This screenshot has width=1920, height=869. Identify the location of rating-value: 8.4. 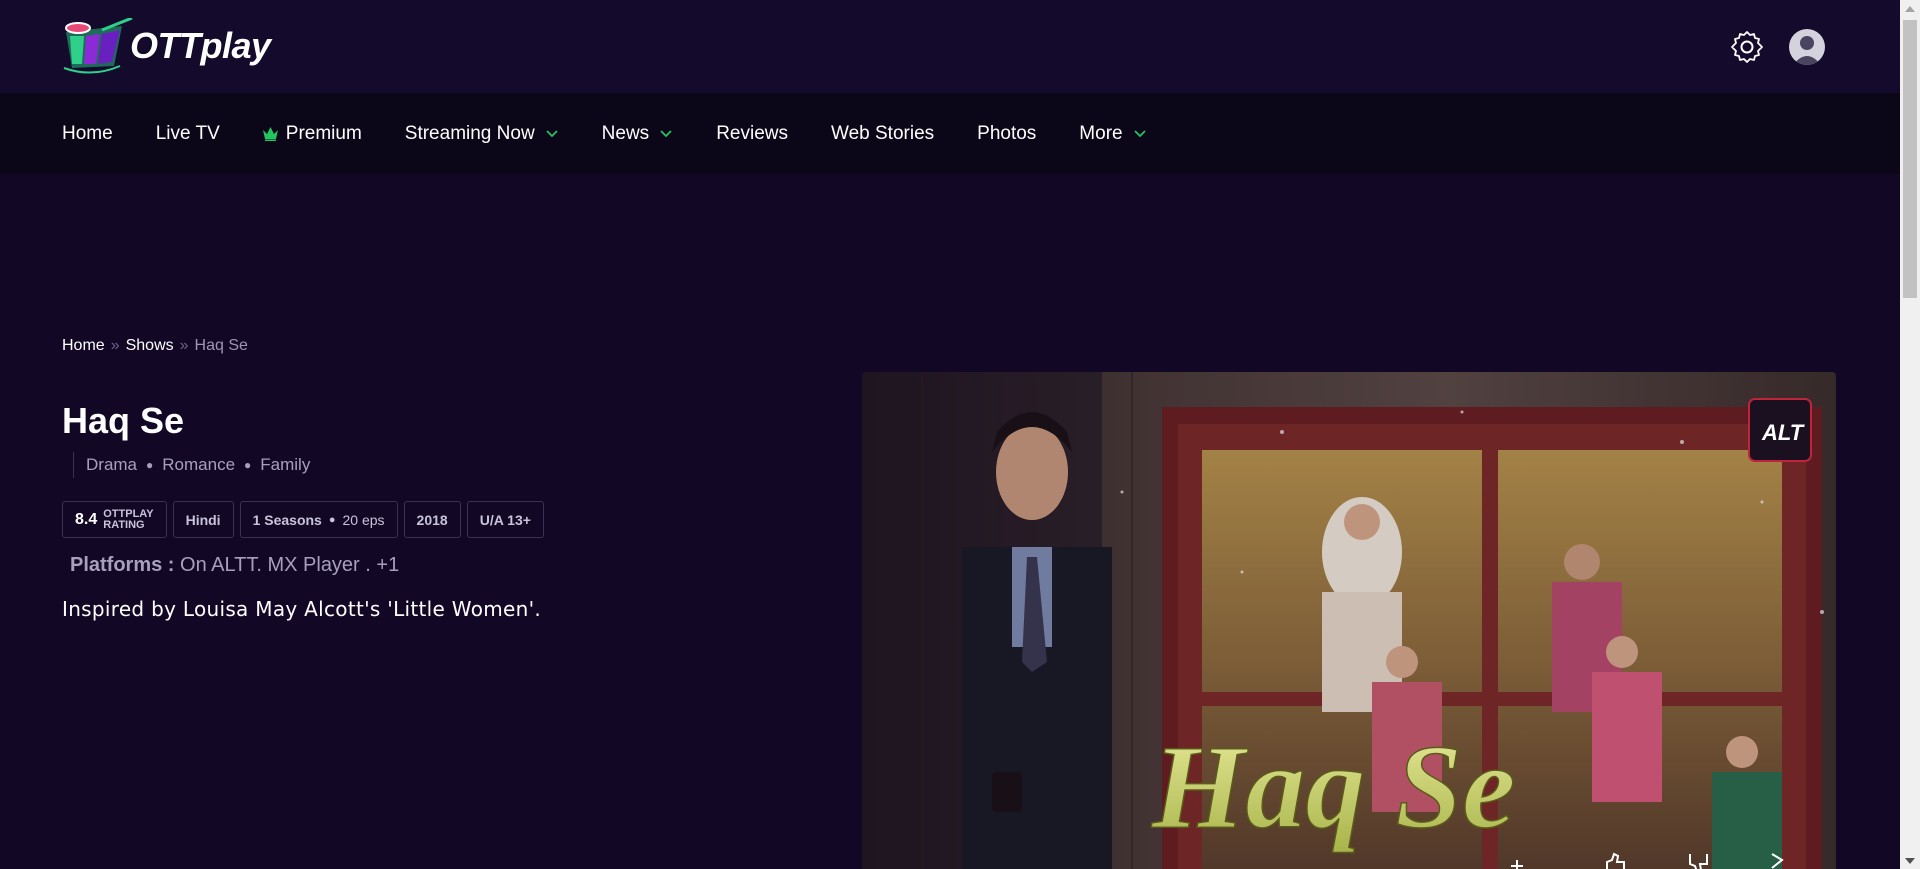
(86, 519).